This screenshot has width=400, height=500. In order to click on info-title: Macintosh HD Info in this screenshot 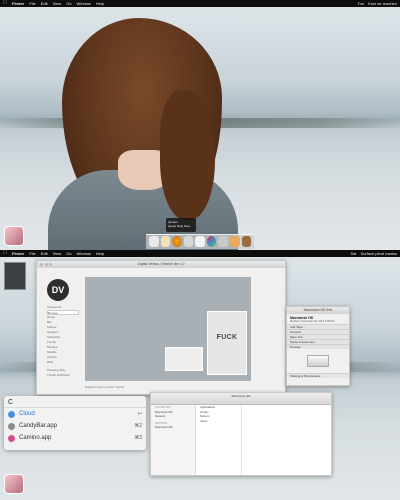, I will do `click(318, 310)`.